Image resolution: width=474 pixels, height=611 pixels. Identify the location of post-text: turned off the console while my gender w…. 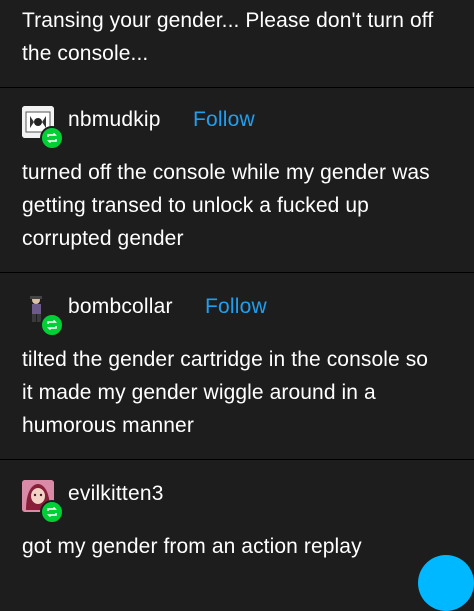
(226, 205).